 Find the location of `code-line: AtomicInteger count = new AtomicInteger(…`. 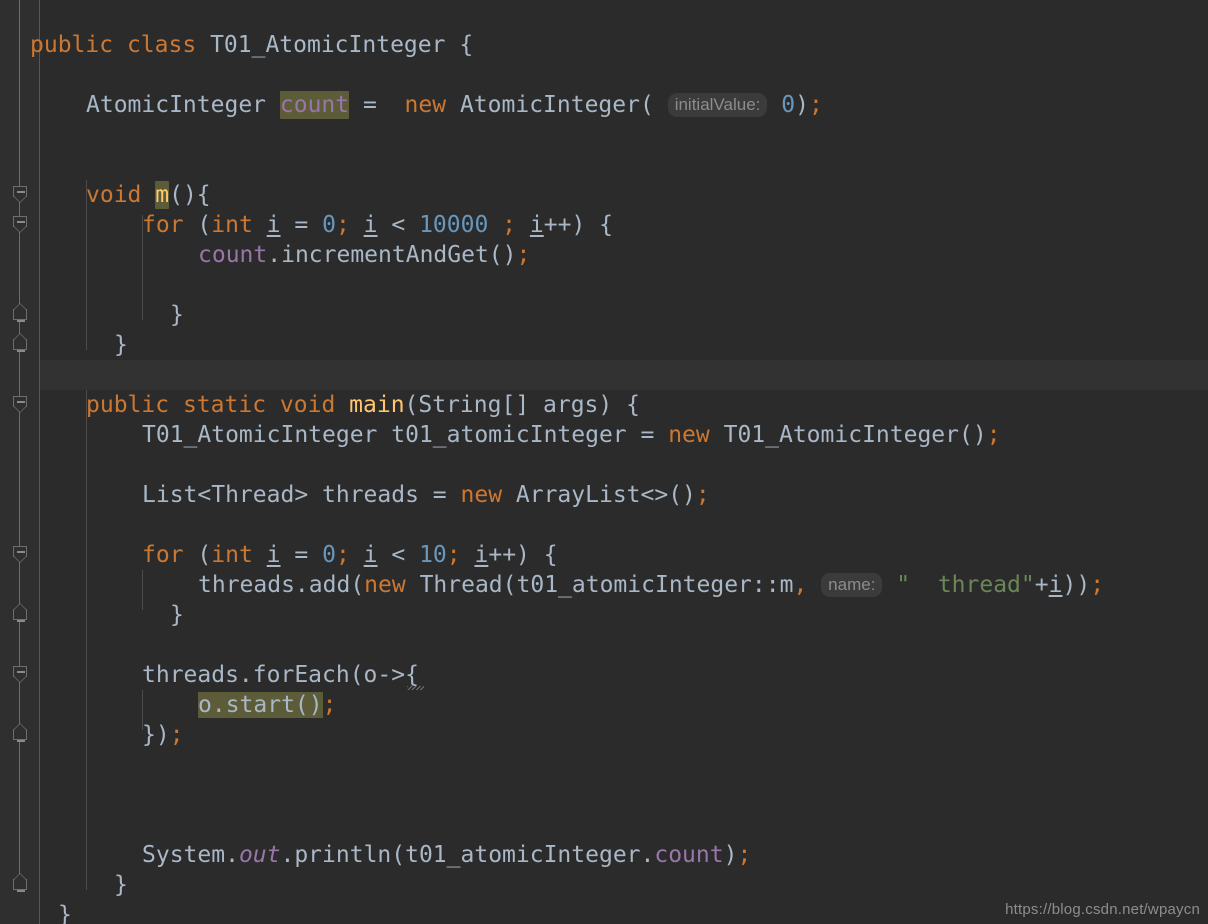

code-line: AtomicInteger count = new AtomicInteger(… is located at coordinates (454, 105).